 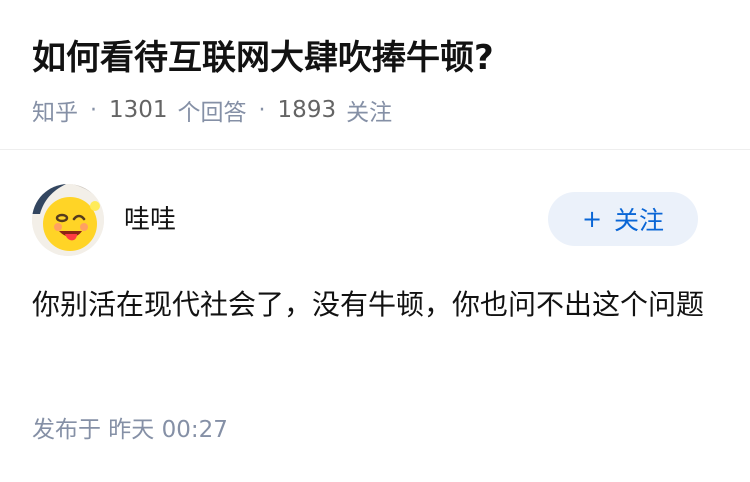 I want to click on follow-button-label: 关注, so click(x=639, y=220).